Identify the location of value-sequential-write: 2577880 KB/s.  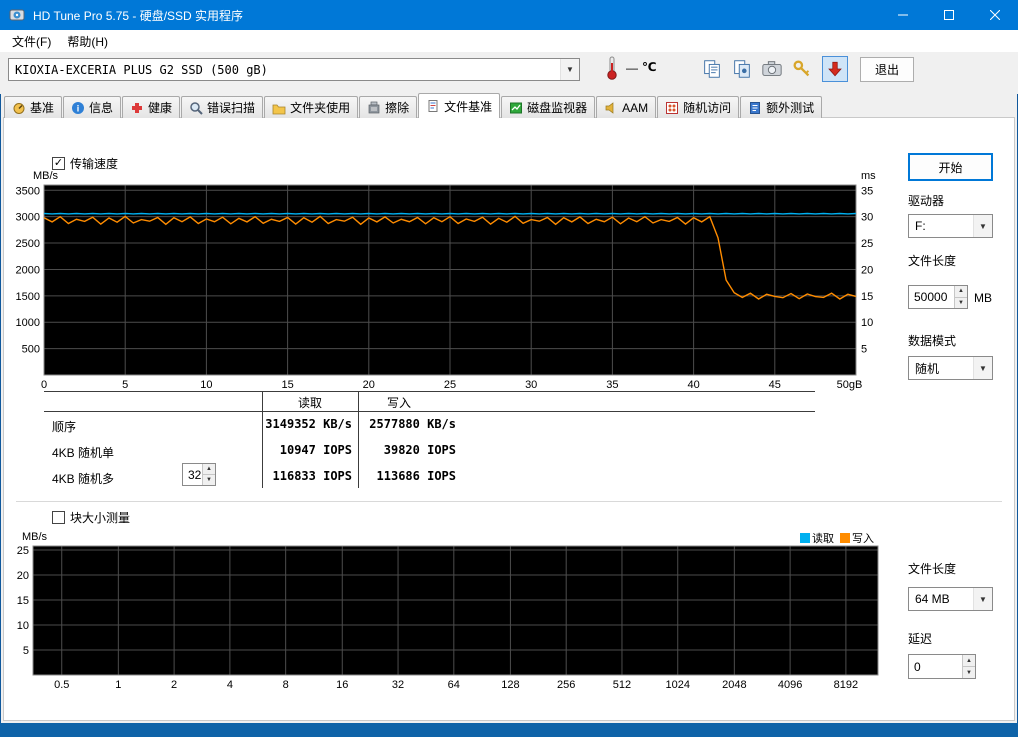
(412, 424).